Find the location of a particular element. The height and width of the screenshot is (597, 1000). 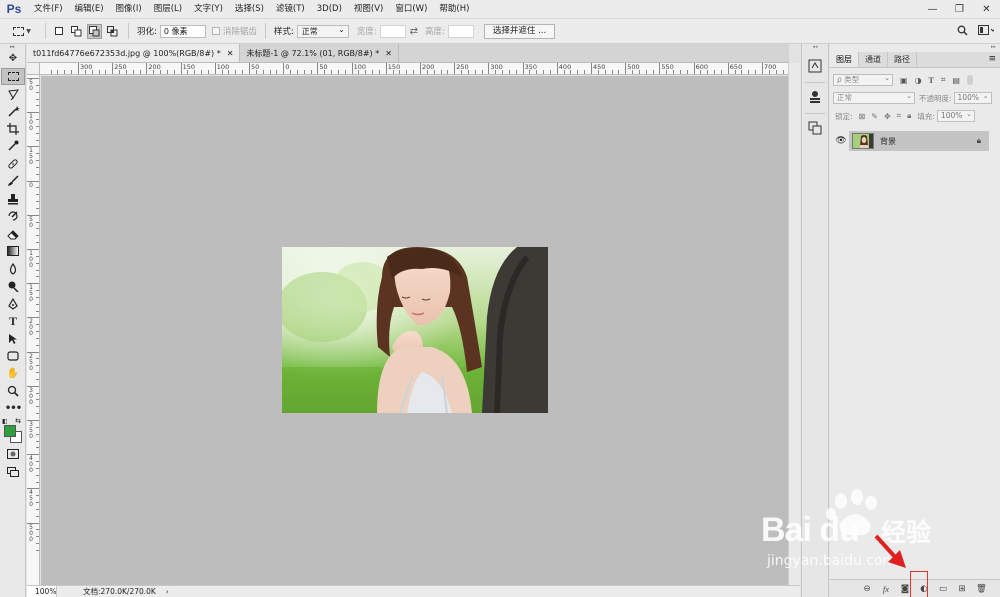

menu-file: 文件(F) is located at coordinates (48, 9).